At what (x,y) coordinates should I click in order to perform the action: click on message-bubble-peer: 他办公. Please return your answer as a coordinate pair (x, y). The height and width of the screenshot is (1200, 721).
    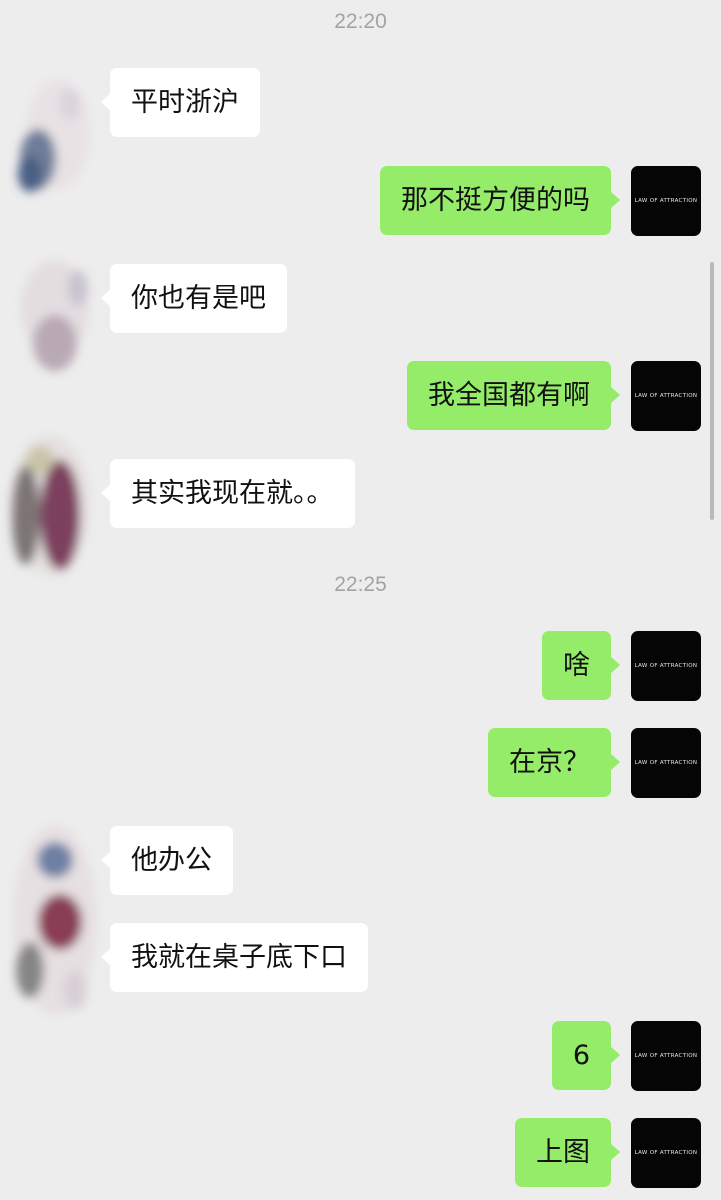
    Looking at the image, I should click on (167, 860).